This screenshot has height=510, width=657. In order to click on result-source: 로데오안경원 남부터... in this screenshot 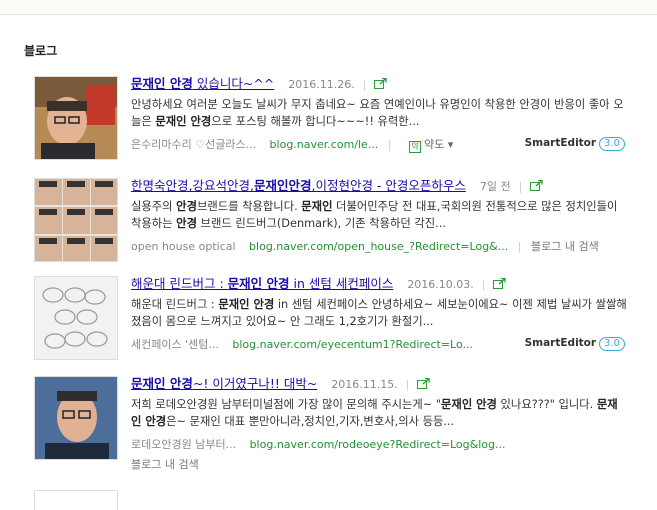, I will do `click(183, 444)`.